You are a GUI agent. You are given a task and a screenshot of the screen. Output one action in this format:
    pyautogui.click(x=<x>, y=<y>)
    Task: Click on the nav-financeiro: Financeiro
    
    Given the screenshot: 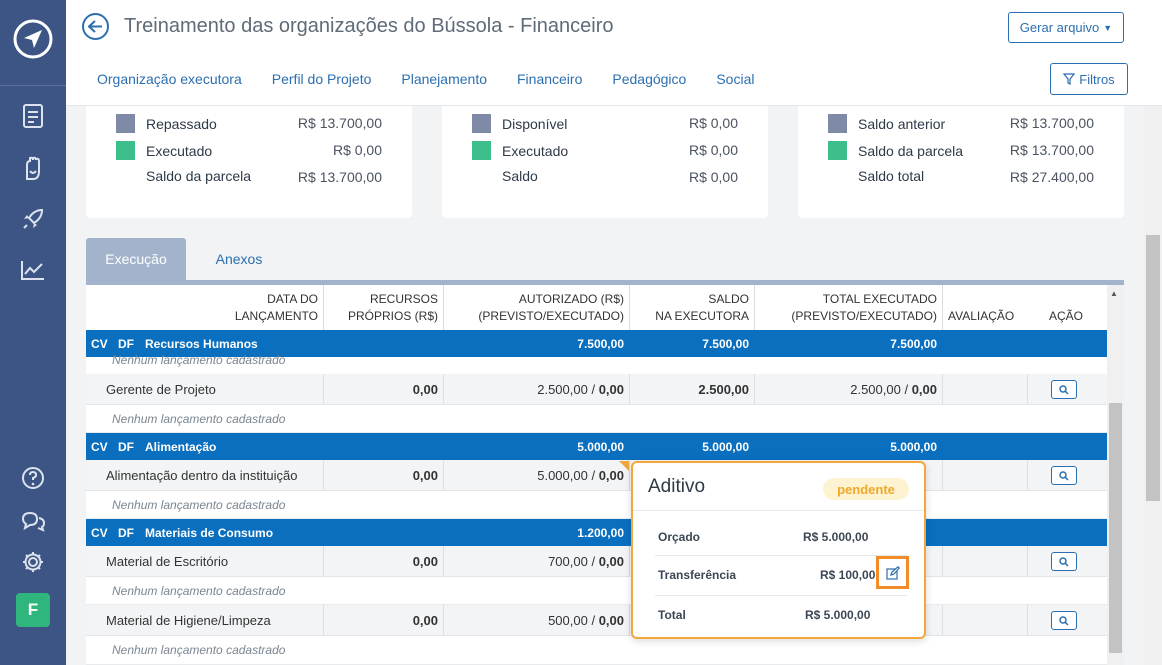 What is the action you would take?
    pyautogui.click(x=549, y=79)
    